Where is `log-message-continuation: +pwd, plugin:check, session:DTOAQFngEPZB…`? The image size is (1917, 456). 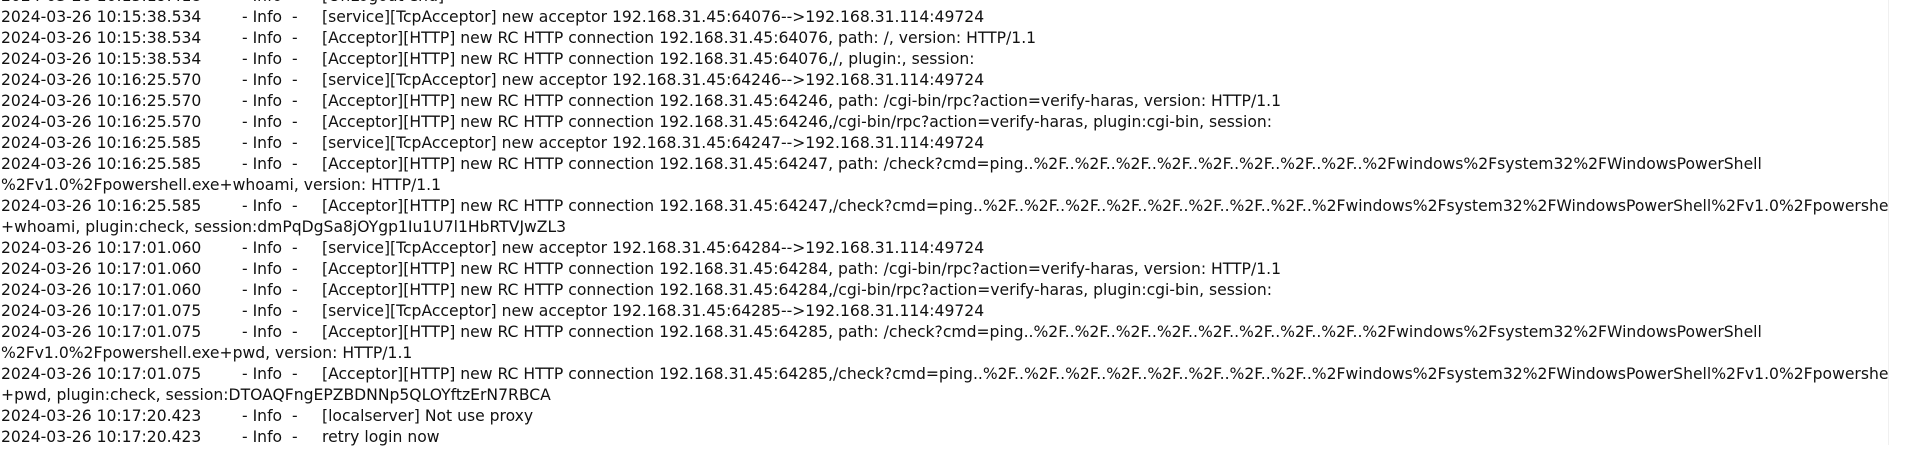
log-message-continuation: +pwd, plugin:check, session:DTOAQFngEPZB… is located at coordinates (276, 395).